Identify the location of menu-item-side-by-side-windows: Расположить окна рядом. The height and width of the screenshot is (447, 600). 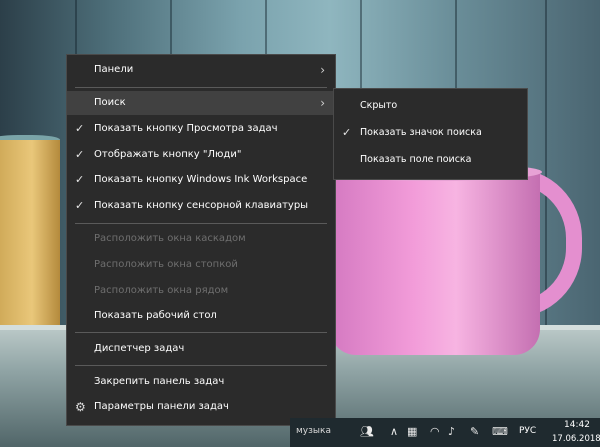
(201, 291).